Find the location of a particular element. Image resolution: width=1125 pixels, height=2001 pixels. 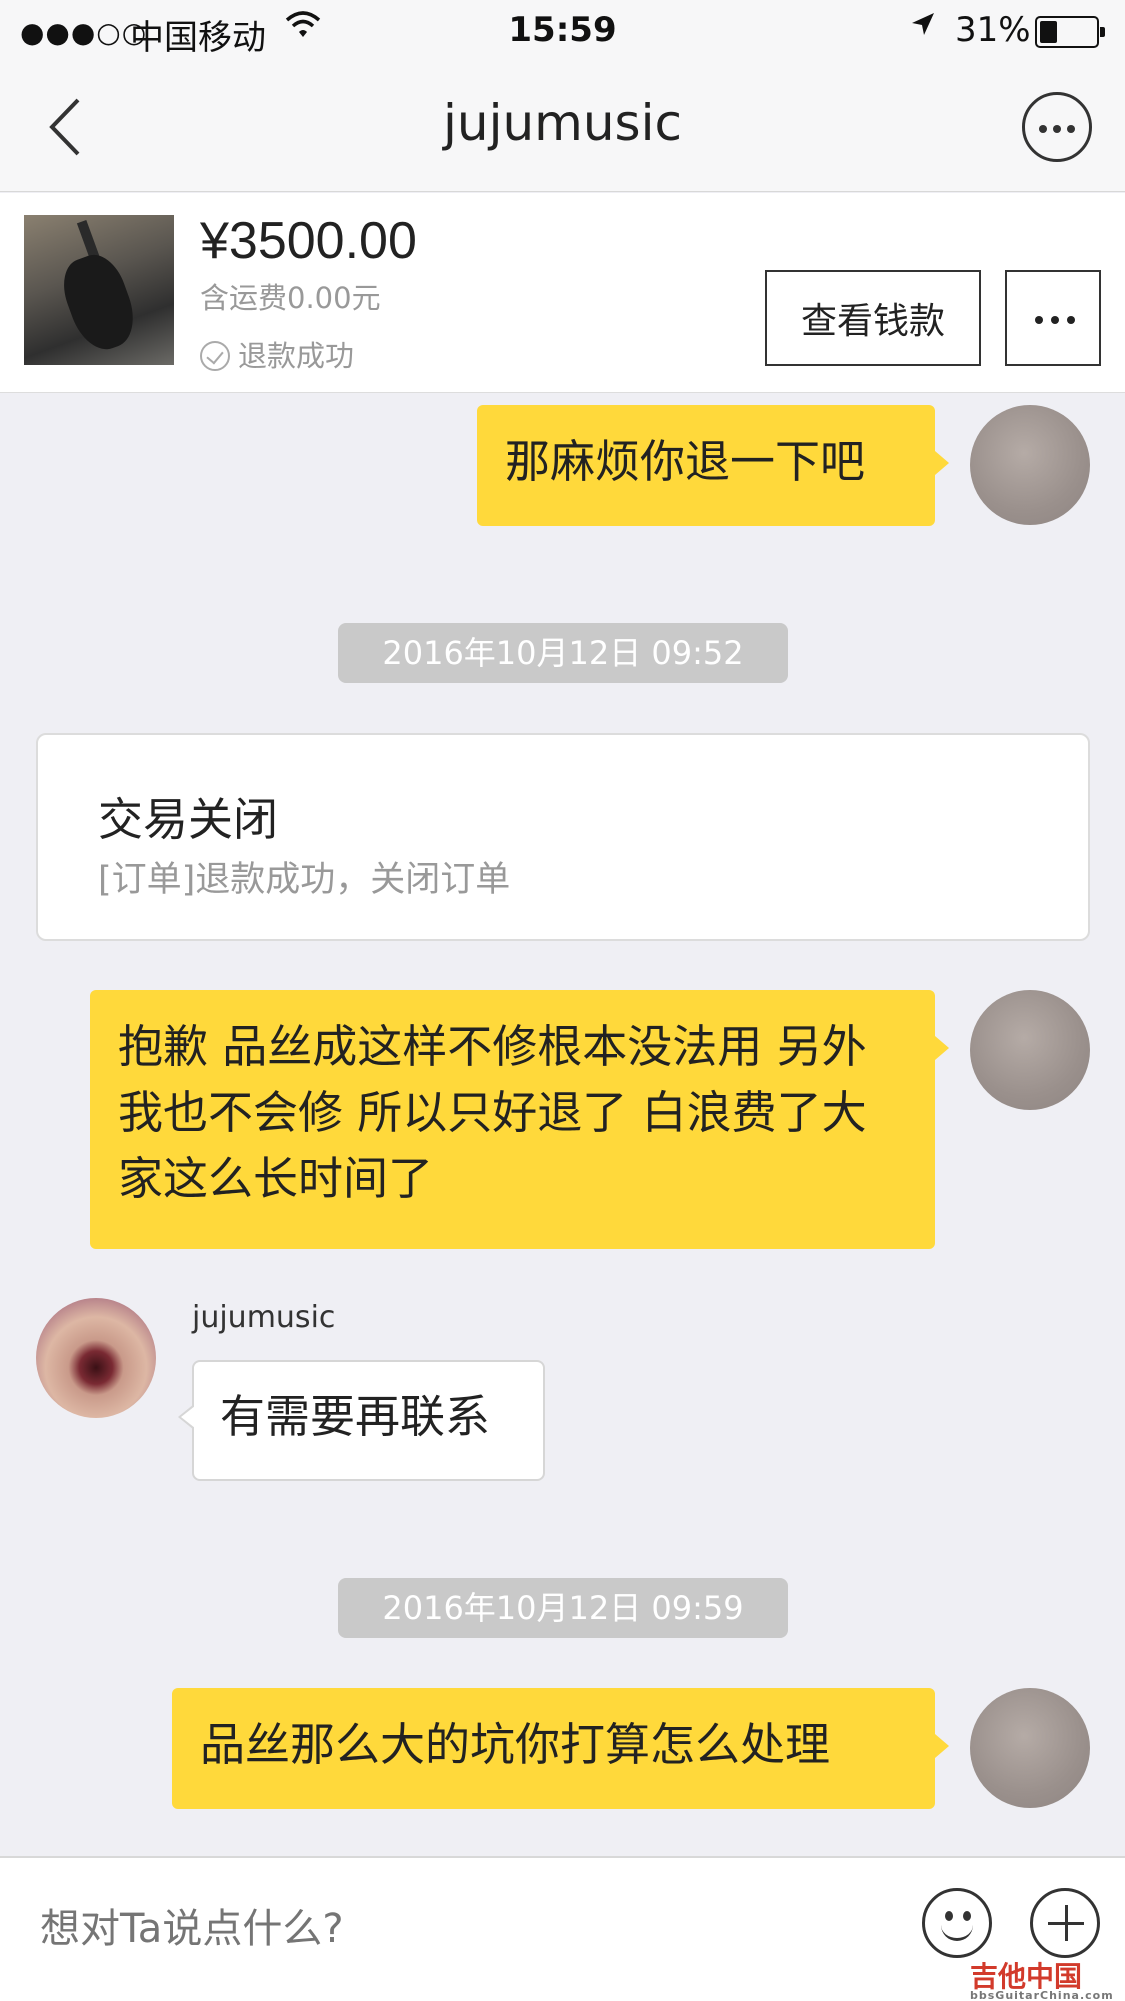

sender-avatar is located at coordinates (96, 1358).